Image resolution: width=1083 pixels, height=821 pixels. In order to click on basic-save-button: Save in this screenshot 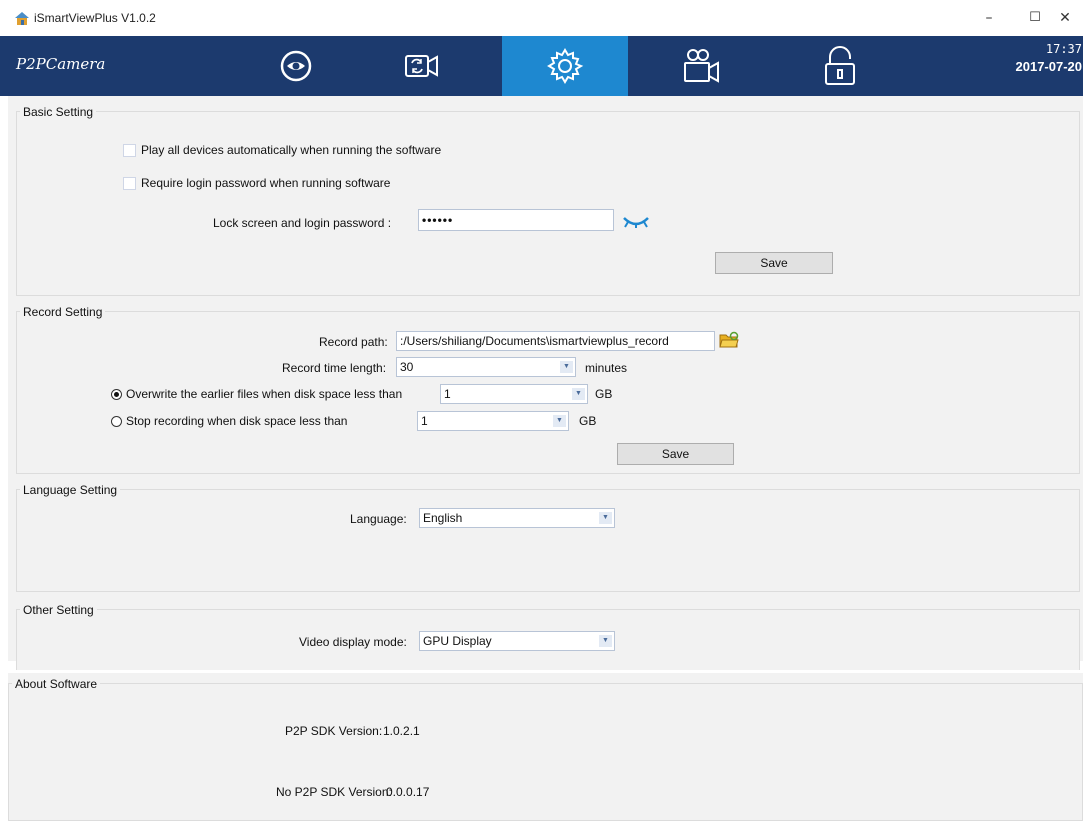, I will do `click(774, 263)`.